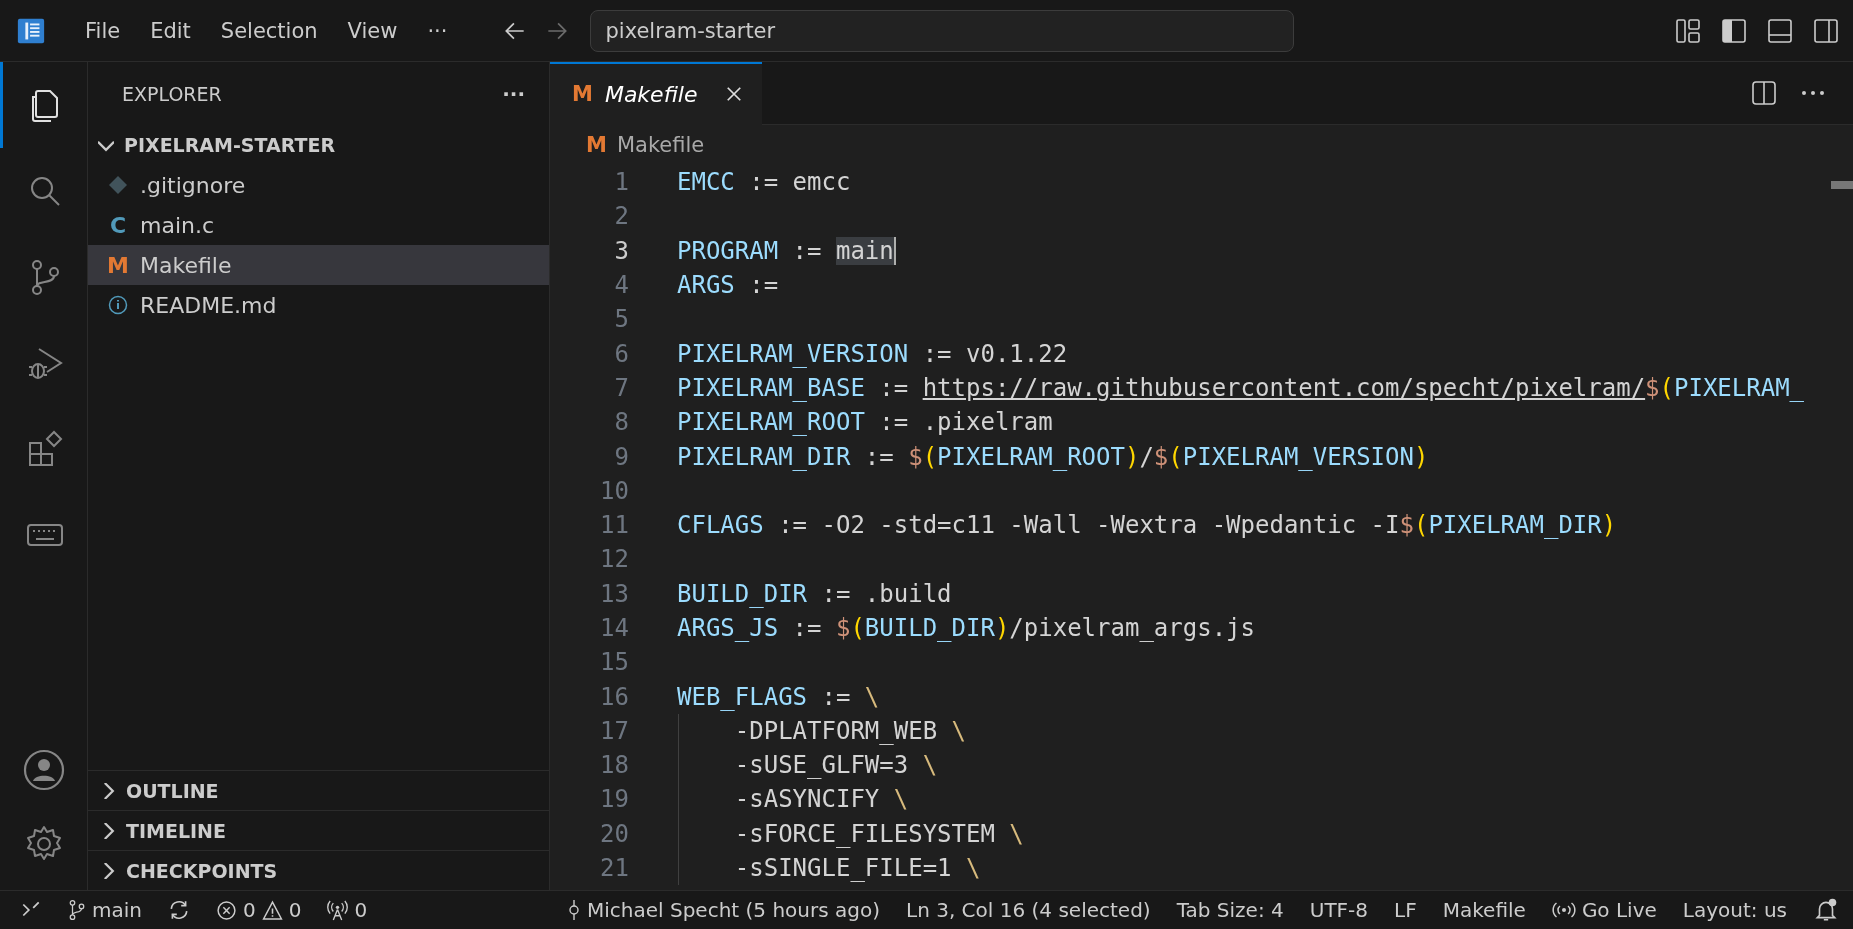 This screenshot has width=1853, height=929. Describe the element at coordinates (614, 696) in the screenshot. I see `line-number: 16` at that location.